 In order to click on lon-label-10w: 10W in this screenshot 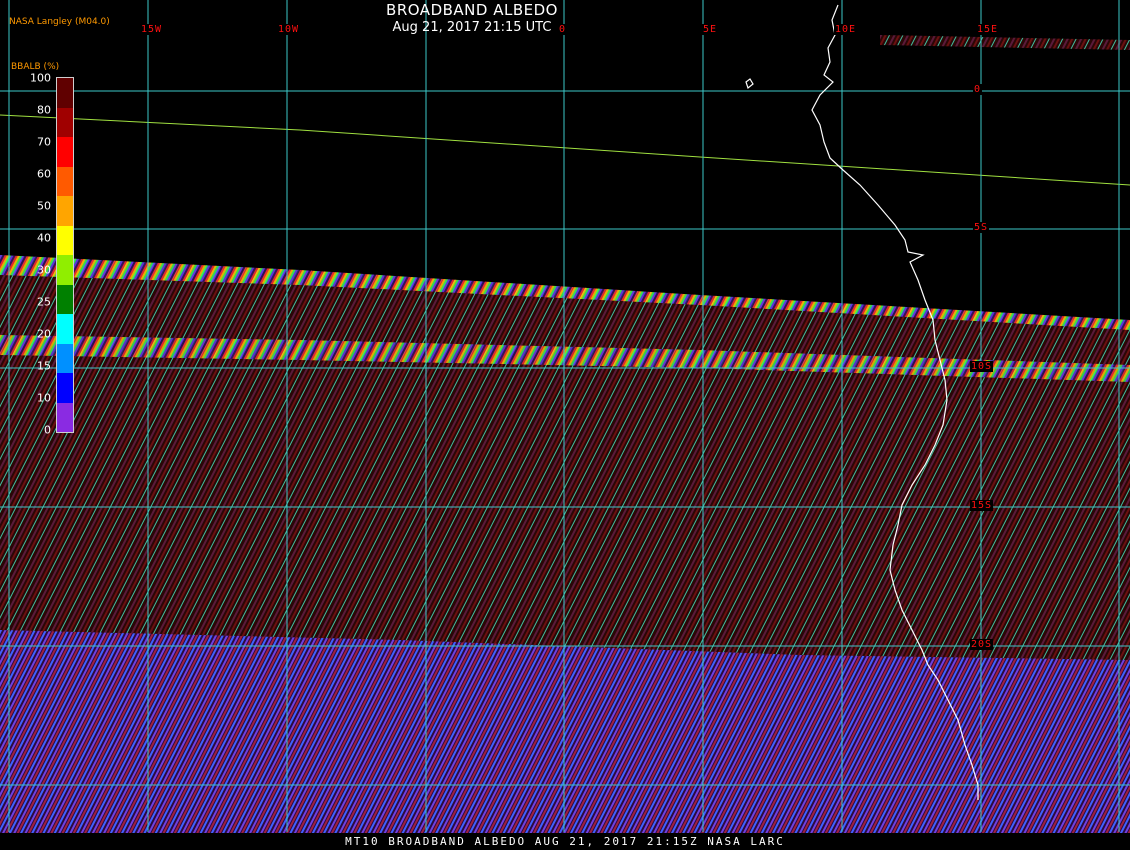, I will do `click(289, 29)`.